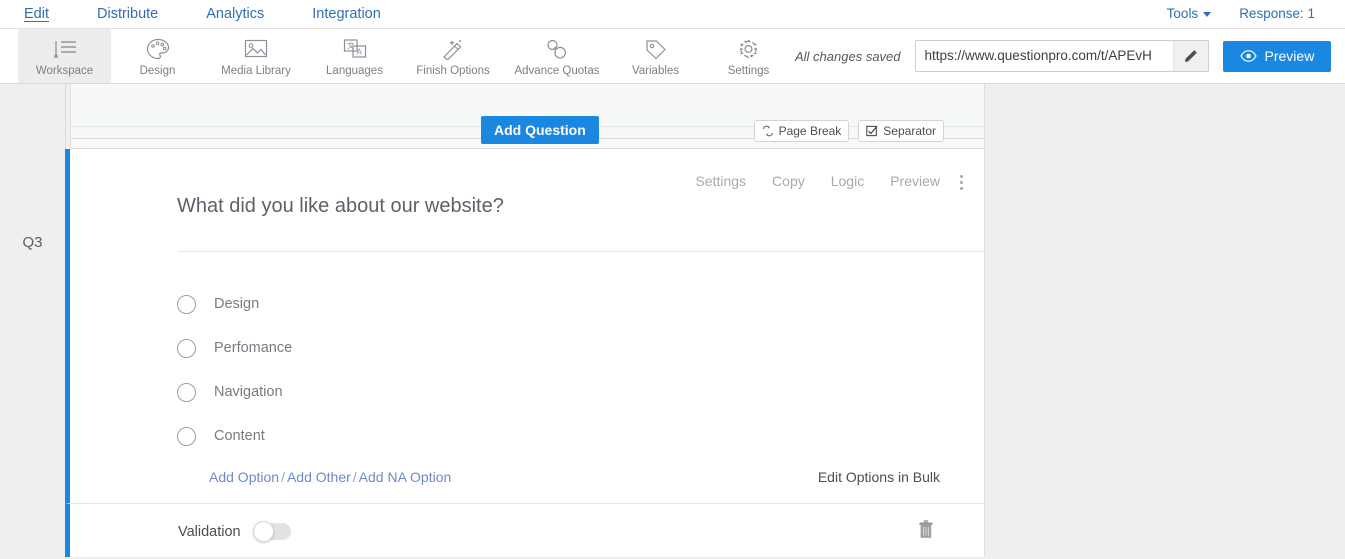  I want to click on image-icon, so click(256, 49).